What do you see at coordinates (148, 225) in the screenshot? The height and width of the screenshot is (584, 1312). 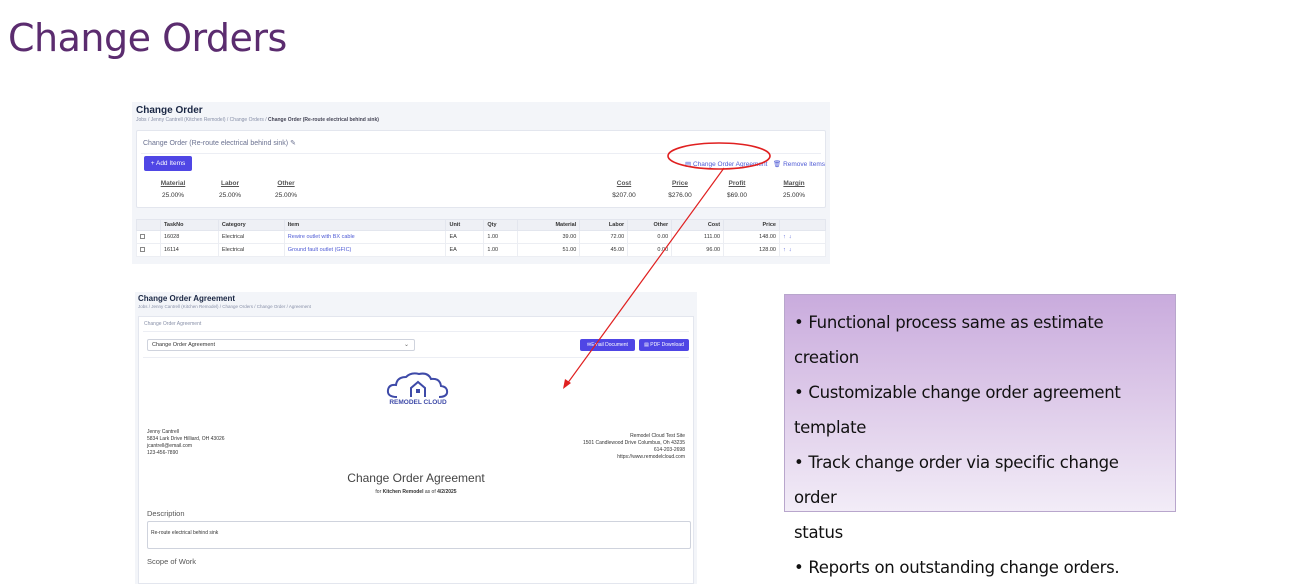 I see `header-select` at bounding box center [148, 225].